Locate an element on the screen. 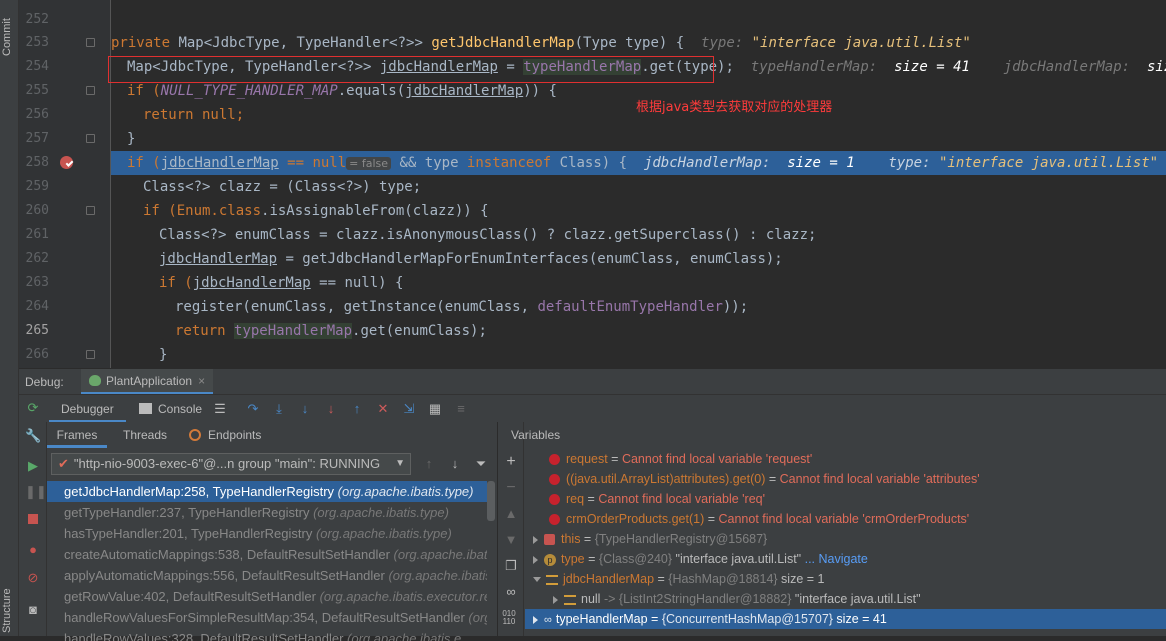  navigate-link: ... Navigate is located at coordinates (834, 559).